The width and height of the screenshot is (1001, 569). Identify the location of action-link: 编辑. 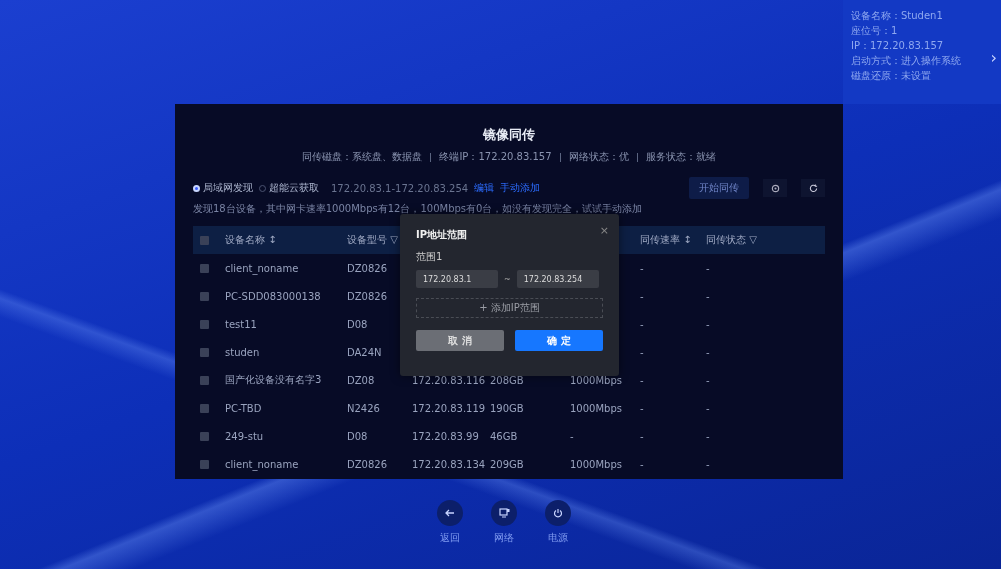
(484, 188).